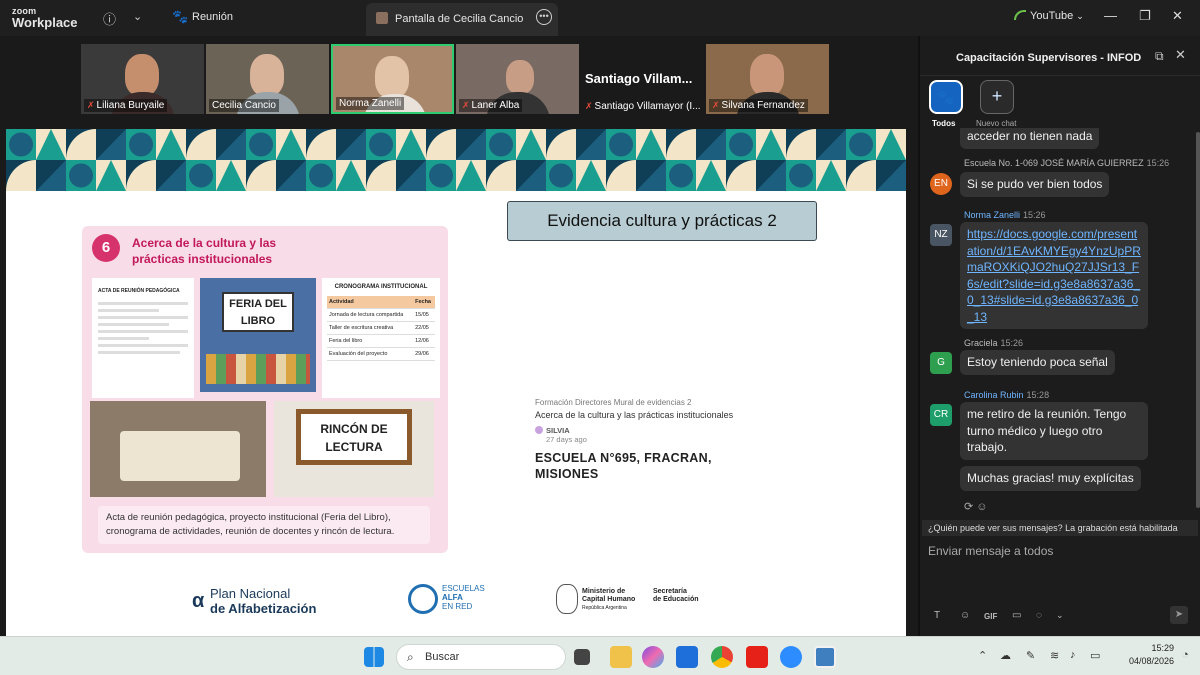  I want to click on all-chats-label: Todos, so click(944, 123).